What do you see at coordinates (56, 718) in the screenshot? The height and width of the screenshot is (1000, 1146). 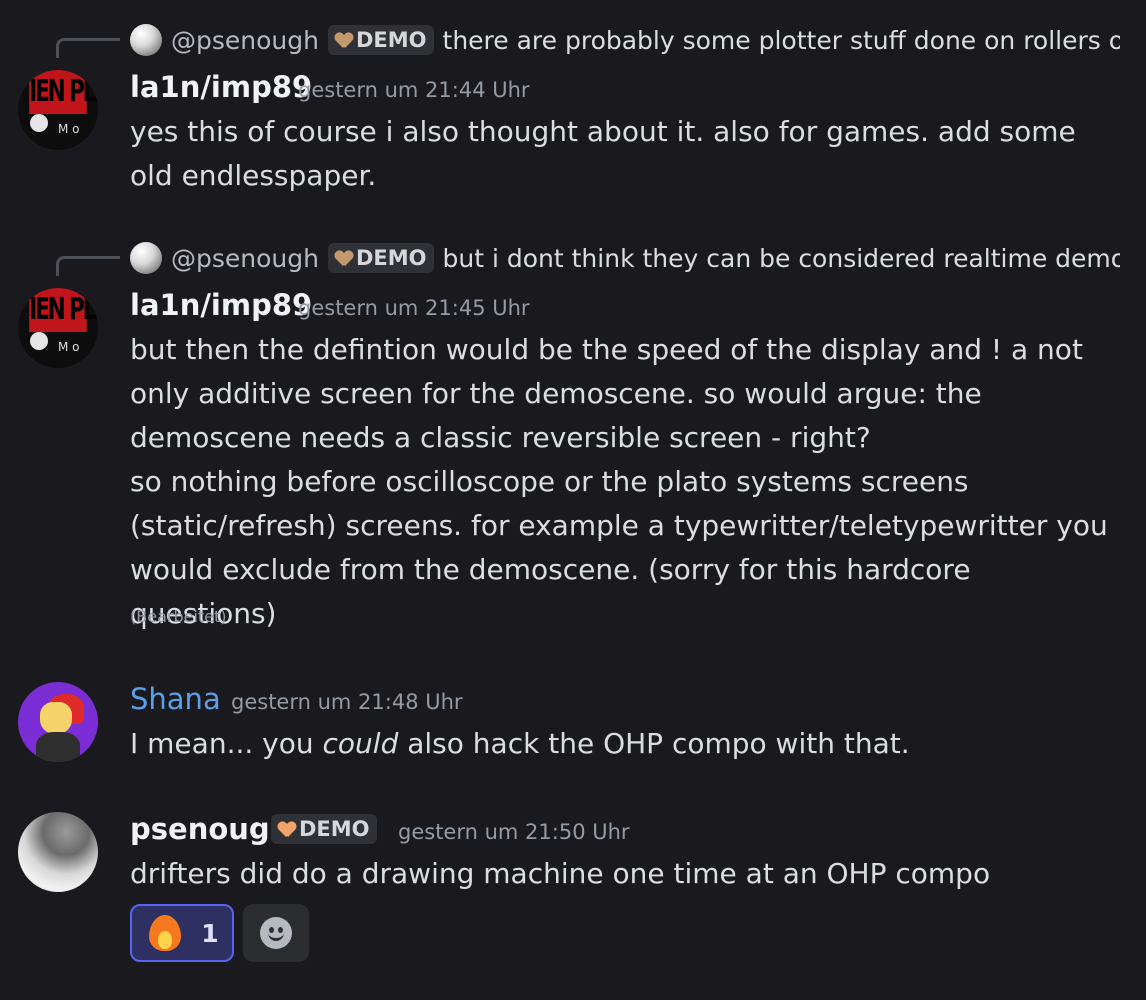 I see `avatar-face` at bounding box center [56, 718].